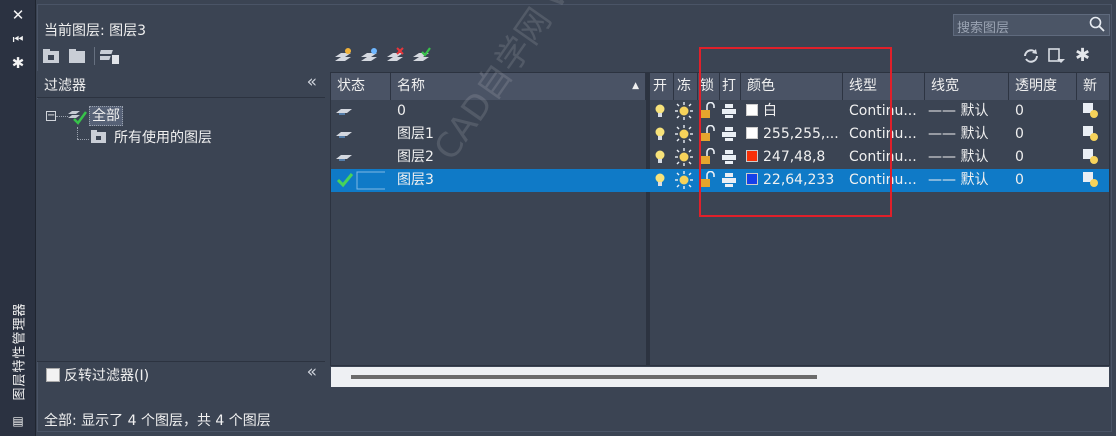 The height and width of the screenshot is (436, 1116). Describe the element at coordinates (795, 132) in the screenshot. I see `highlight-annotation-box` at that location.